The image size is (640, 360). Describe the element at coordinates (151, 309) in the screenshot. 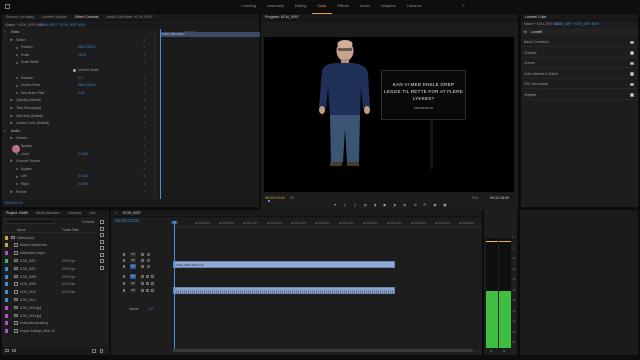

I see `master-value: 0.0` at that location.